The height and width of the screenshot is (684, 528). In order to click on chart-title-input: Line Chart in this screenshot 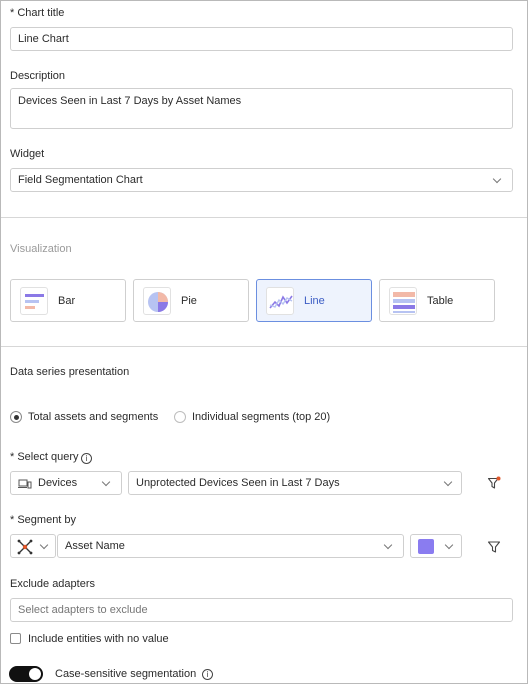, I will do `click(261, 39)`.